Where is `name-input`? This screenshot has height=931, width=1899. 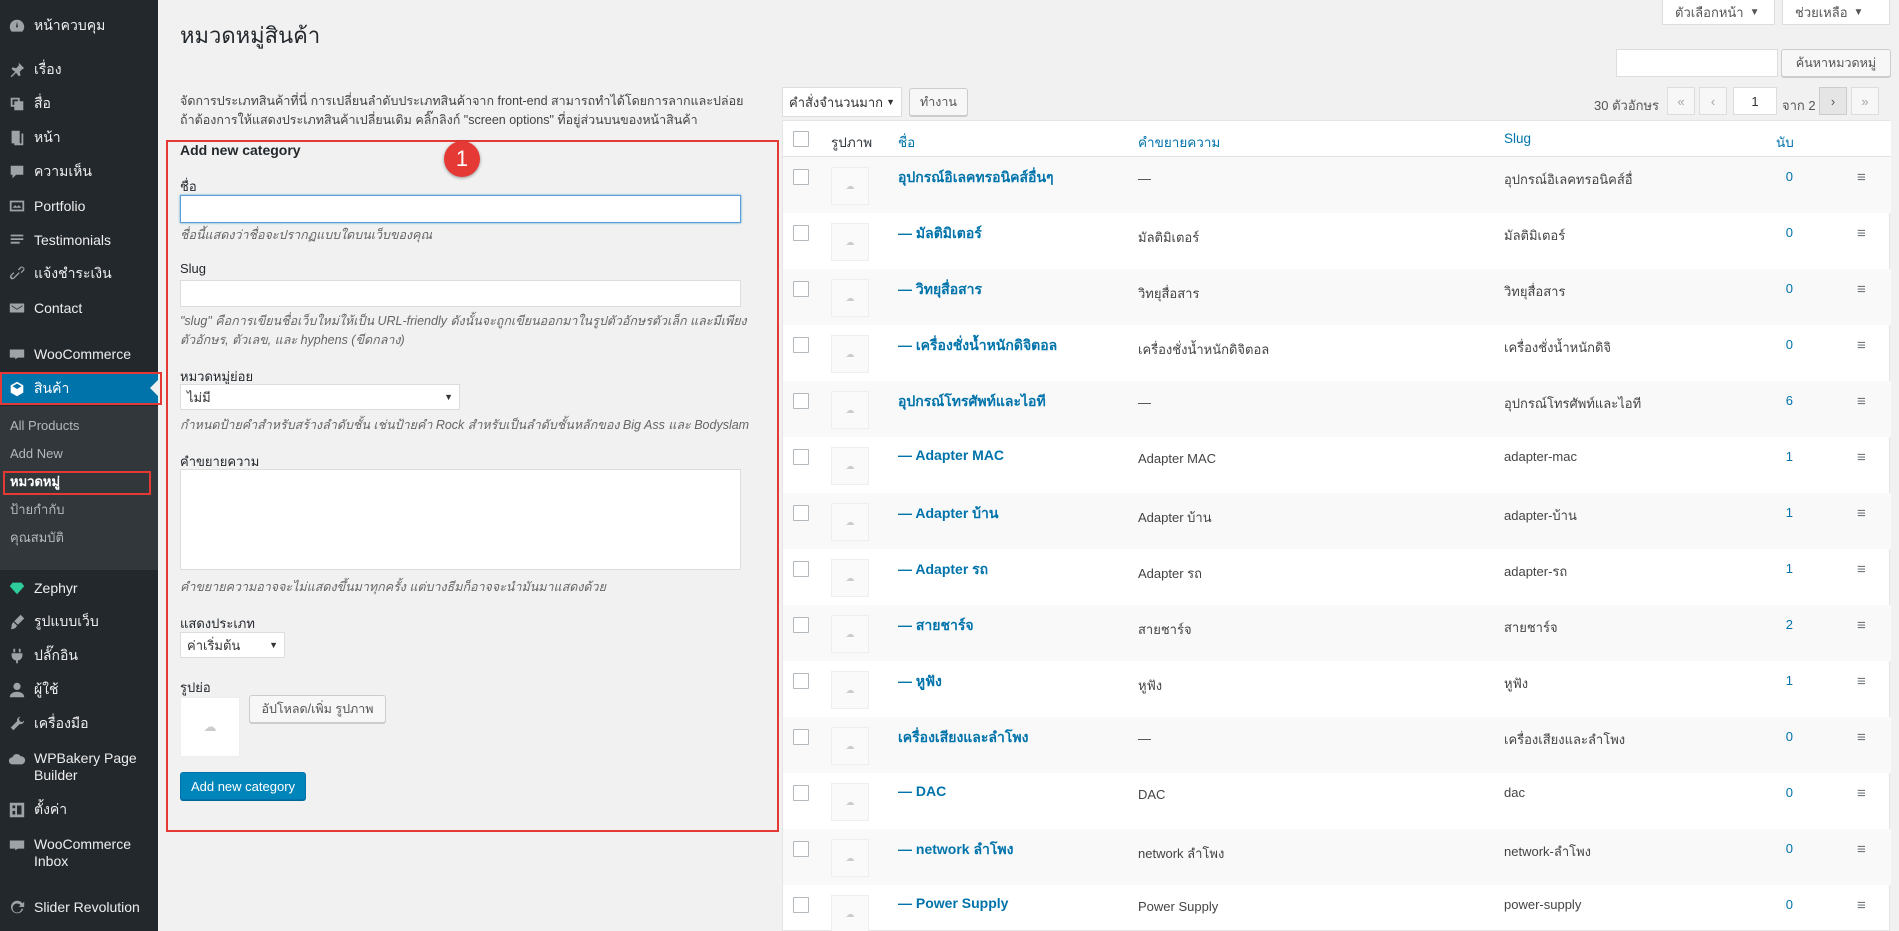 name-input is located at coordinates (460, 209).